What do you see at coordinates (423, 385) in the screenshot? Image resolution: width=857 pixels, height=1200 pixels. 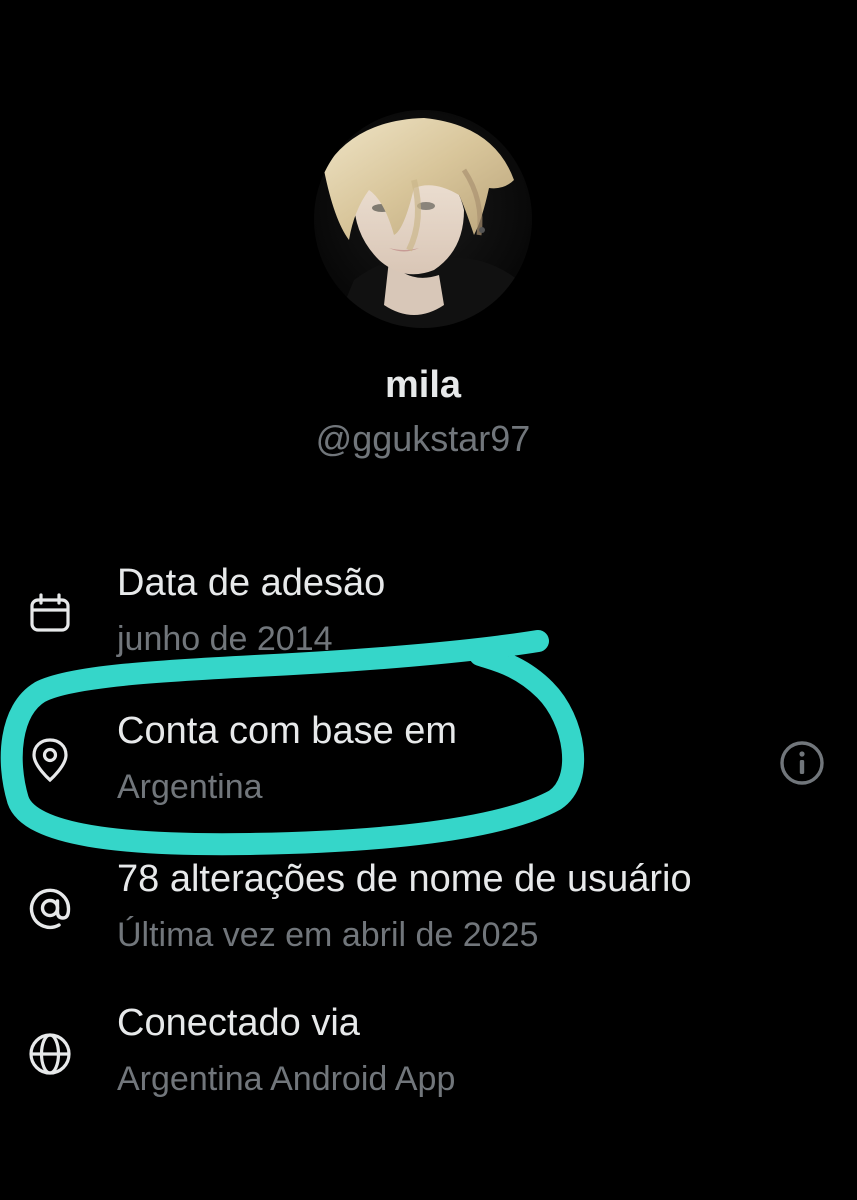 I see `profile-display-name: mila` at bounding box center [423, 385].